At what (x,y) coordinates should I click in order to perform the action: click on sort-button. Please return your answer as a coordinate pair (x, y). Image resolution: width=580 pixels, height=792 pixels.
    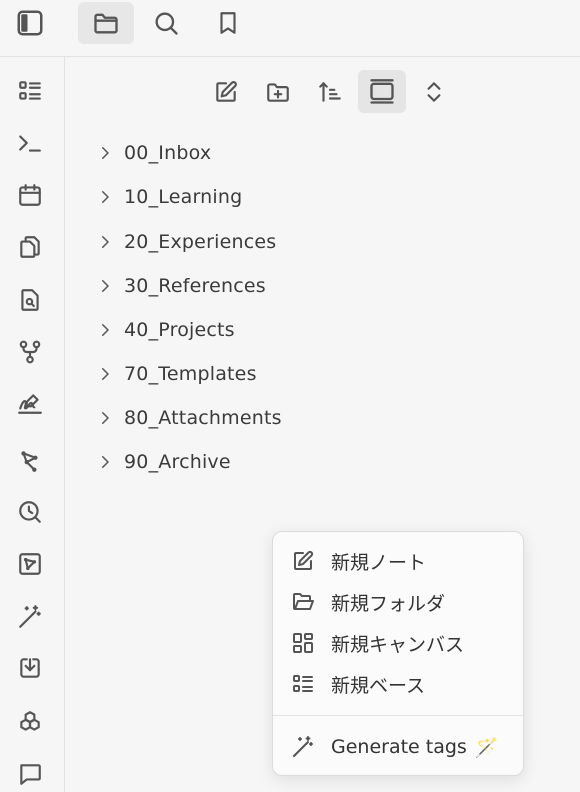
    Looking at the image, I should click on (330, 91).